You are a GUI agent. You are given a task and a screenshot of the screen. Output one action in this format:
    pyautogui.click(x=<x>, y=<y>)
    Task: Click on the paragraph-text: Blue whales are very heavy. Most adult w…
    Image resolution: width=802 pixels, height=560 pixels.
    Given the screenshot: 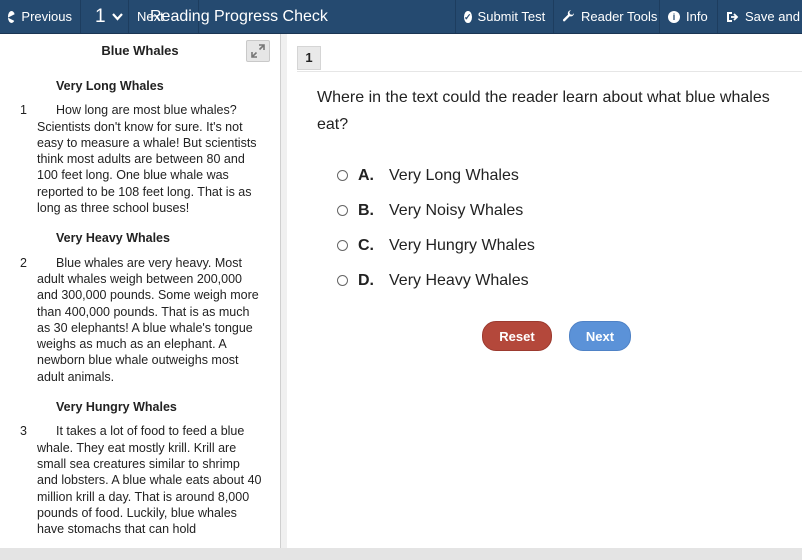 What is the action you would take?
    pyautogui.click(x=148, y=319)
    